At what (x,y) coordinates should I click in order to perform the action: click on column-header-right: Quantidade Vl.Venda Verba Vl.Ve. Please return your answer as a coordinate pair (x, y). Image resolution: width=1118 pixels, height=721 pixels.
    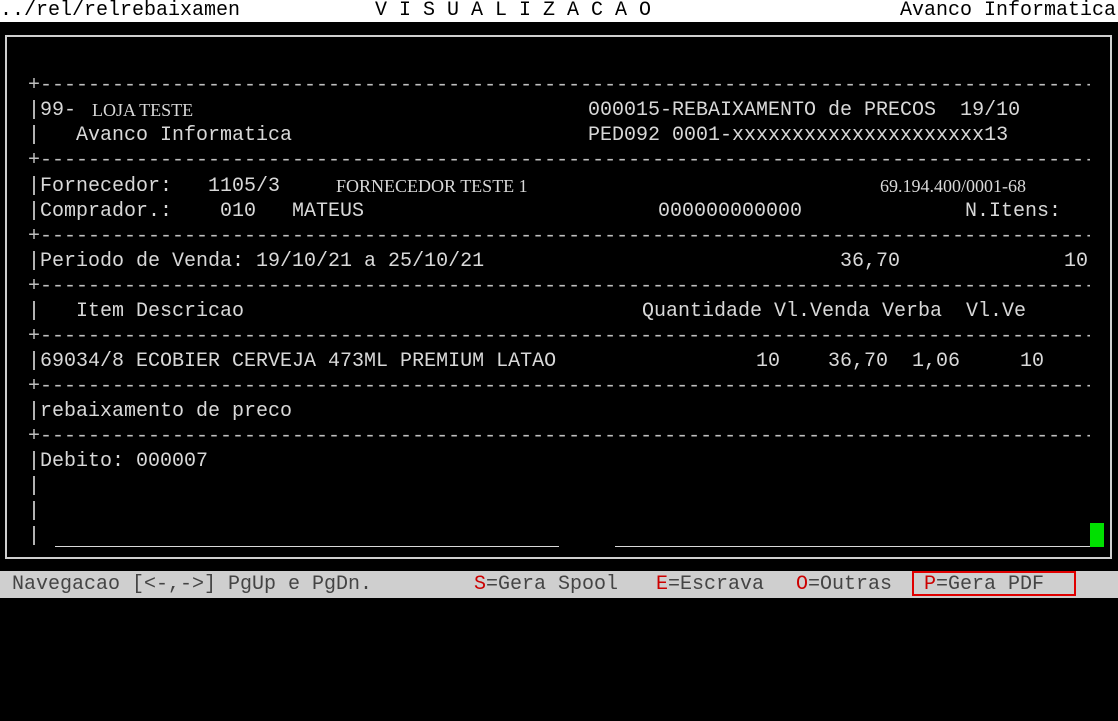
    Looking at the image, I should click on (834, 311).